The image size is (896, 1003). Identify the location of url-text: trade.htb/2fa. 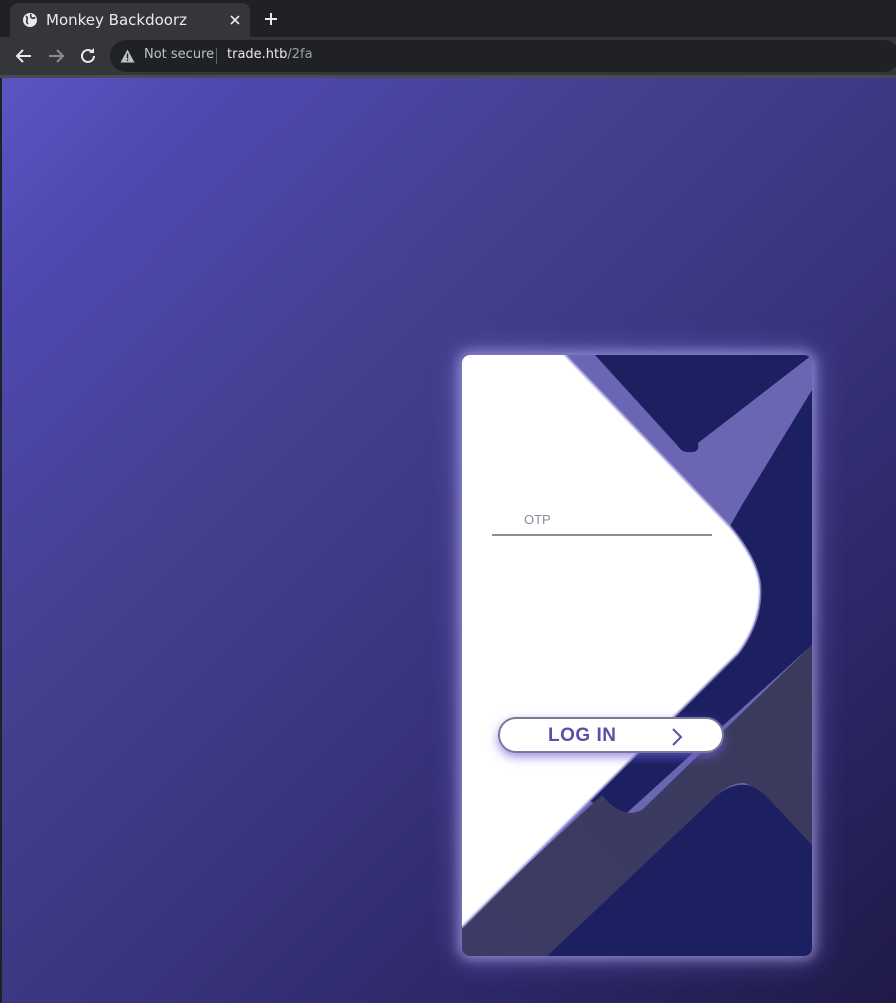
(270, 54).